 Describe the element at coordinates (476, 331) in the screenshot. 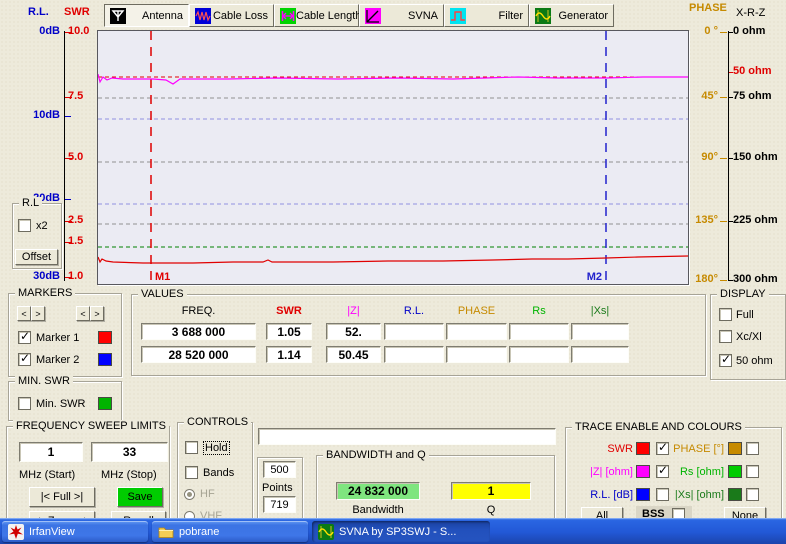

I see `values-field-m1-phase` at that location.